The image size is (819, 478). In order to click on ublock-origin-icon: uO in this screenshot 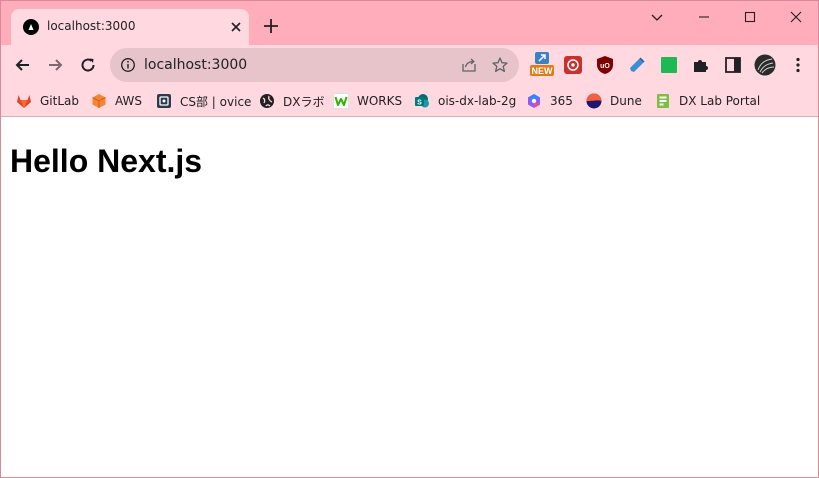, I will do `click(605, 65)`.